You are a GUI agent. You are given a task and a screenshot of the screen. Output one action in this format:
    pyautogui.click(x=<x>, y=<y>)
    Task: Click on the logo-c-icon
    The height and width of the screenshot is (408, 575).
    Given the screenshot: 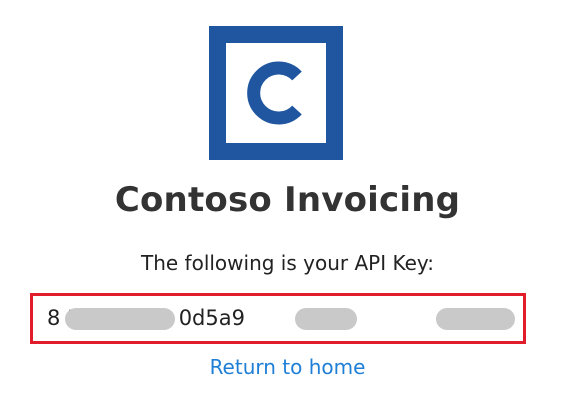 What is the action you would take?
    pyautogui.click(x=274, y=93)
    